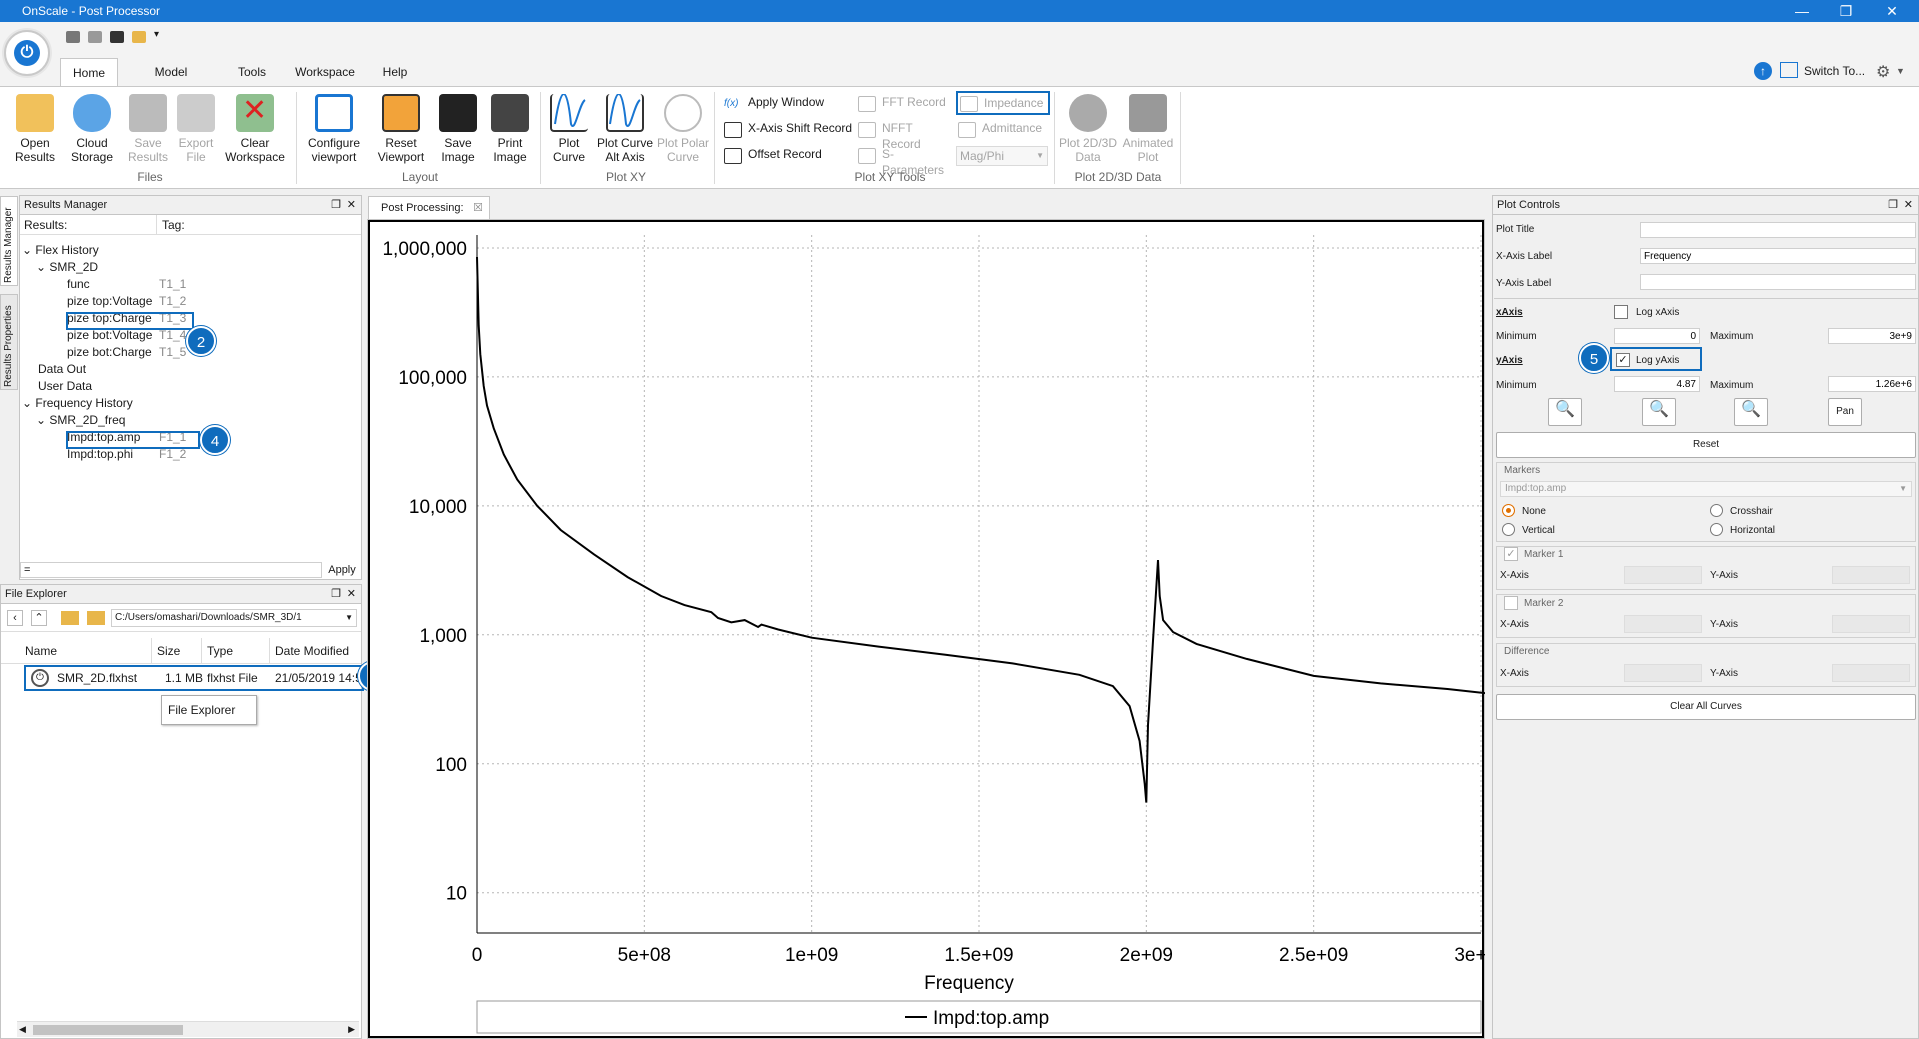  I want to click on fft-record-button: FFT Record, so click(906, 104).